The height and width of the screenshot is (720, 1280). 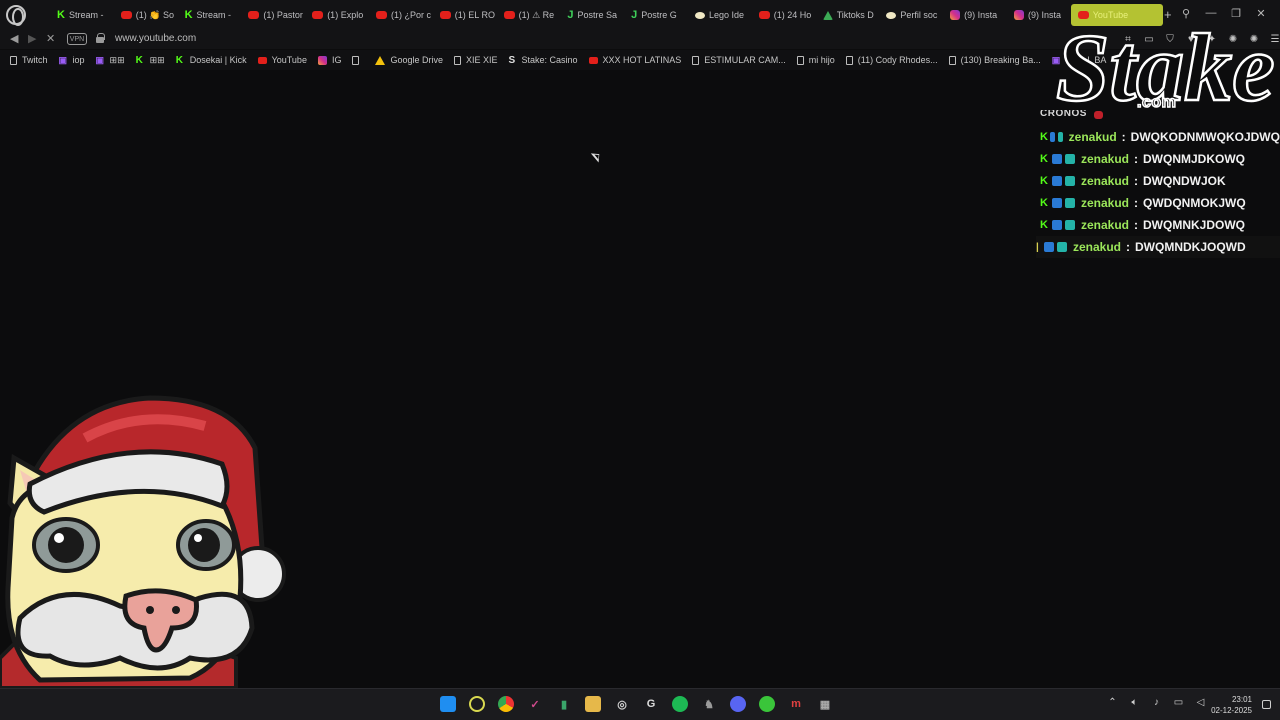 I want to click on chevron-up-icon: ⌃, so click(x=1112, y=702).